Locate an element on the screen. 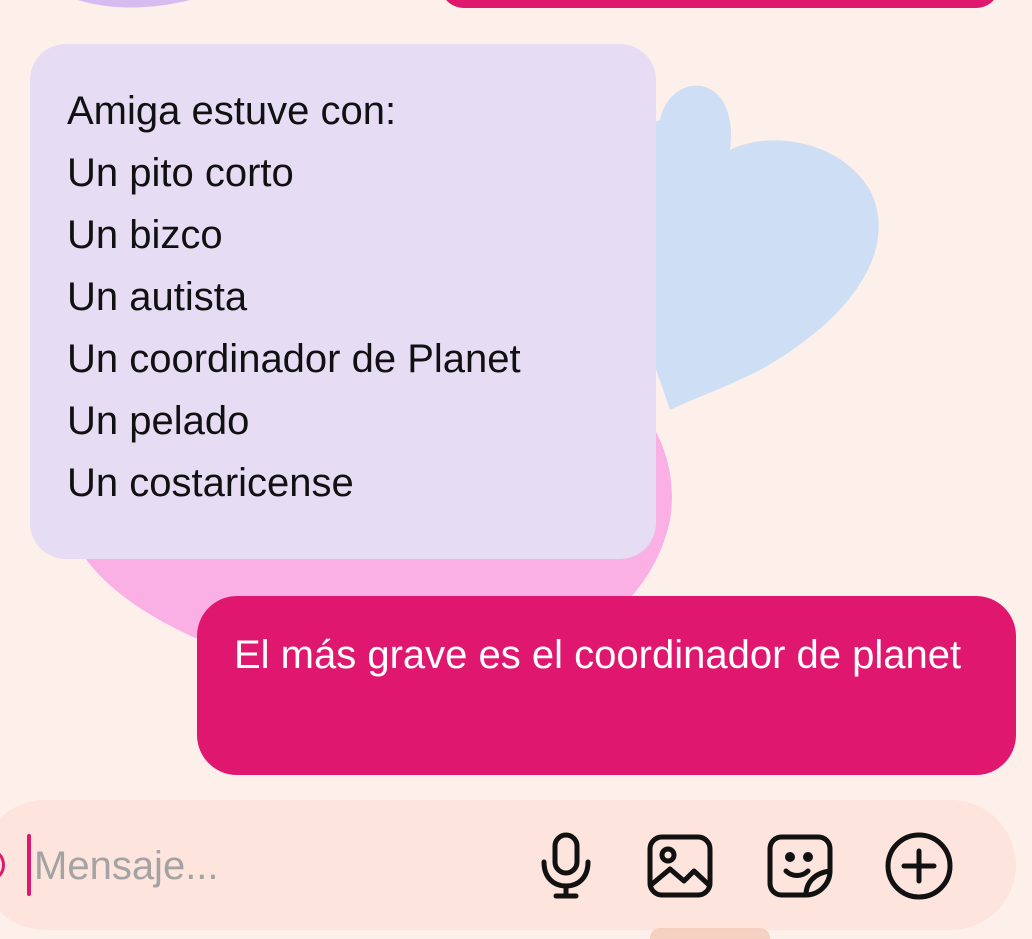  sticker-icon is located at coordinates (800, 866).